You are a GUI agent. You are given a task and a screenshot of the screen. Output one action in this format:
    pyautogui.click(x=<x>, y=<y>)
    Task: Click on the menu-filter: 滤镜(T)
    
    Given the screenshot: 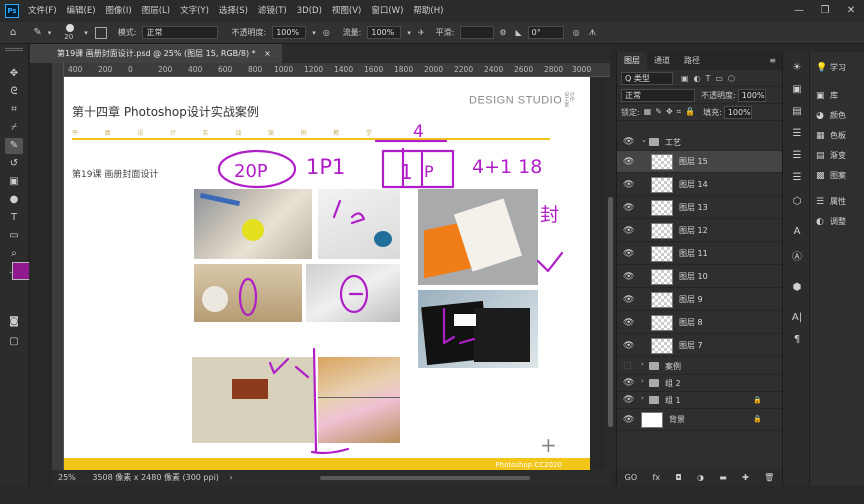 What is the action you would take?
    pyautogui.click(x=272, y=11)
    